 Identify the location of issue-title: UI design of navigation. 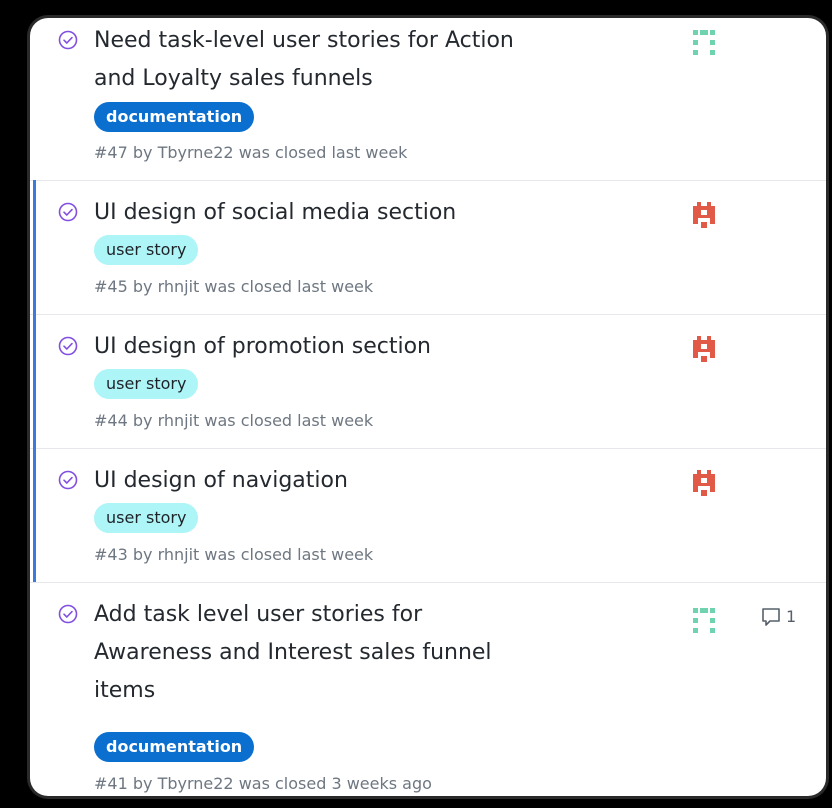
(309, 481).